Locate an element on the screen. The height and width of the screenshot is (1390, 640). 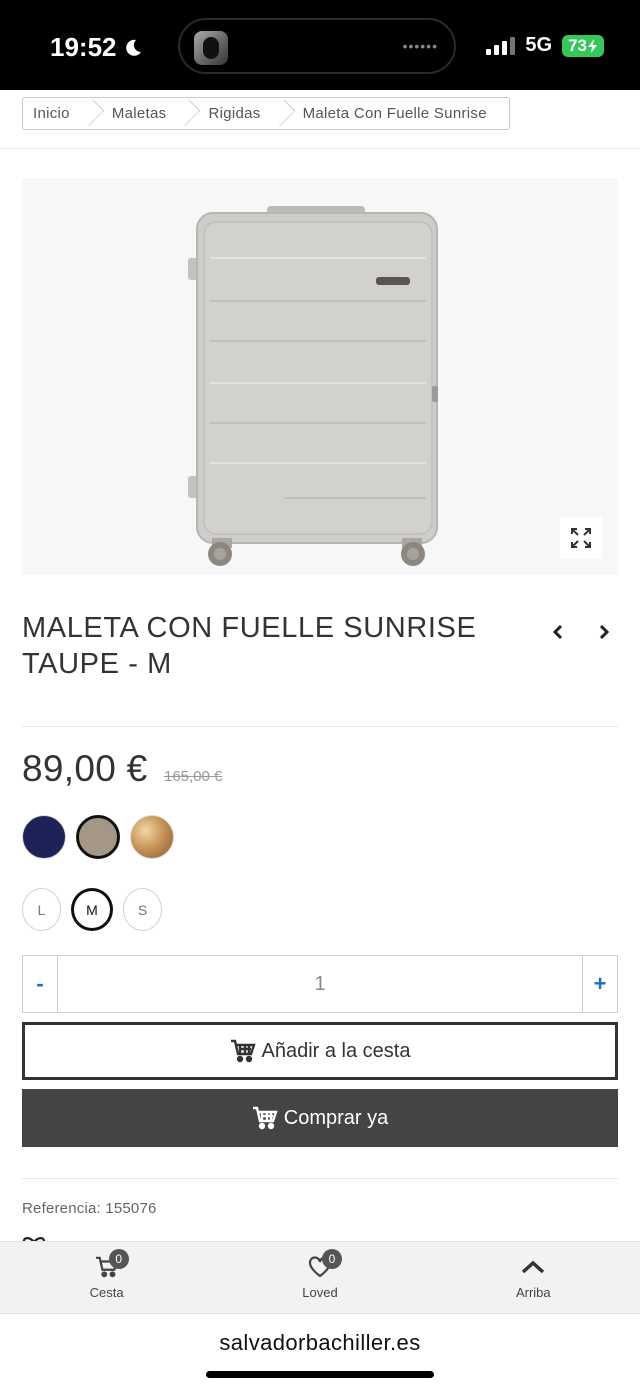
bottom-nav-label: Arriba is located at coordinates (533, 1292).